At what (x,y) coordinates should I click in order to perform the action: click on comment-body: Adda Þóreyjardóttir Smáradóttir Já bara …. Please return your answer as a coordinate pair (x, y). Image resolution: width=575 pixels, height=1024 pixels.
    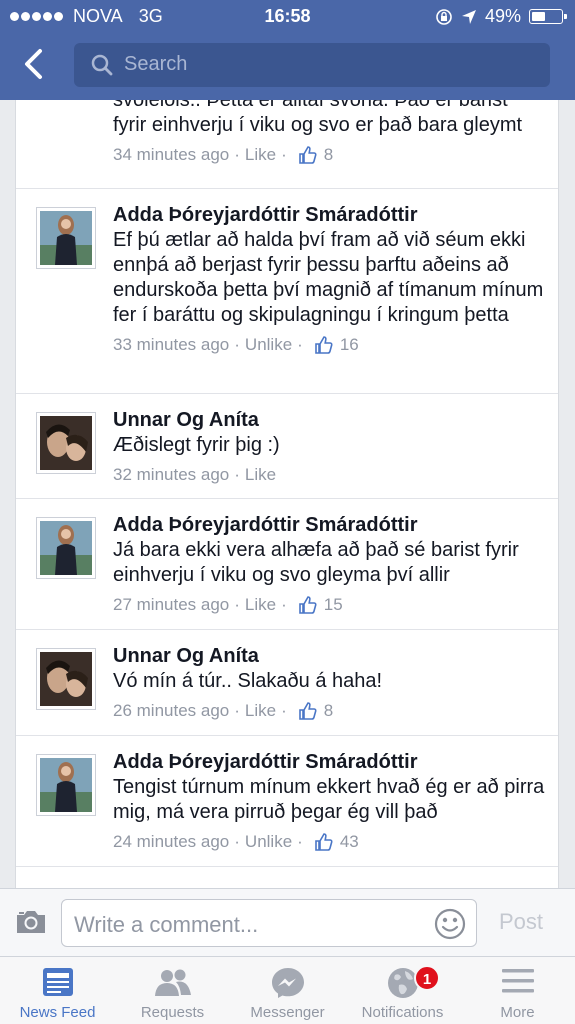
    Looking at the image, I should click on (335, 563).